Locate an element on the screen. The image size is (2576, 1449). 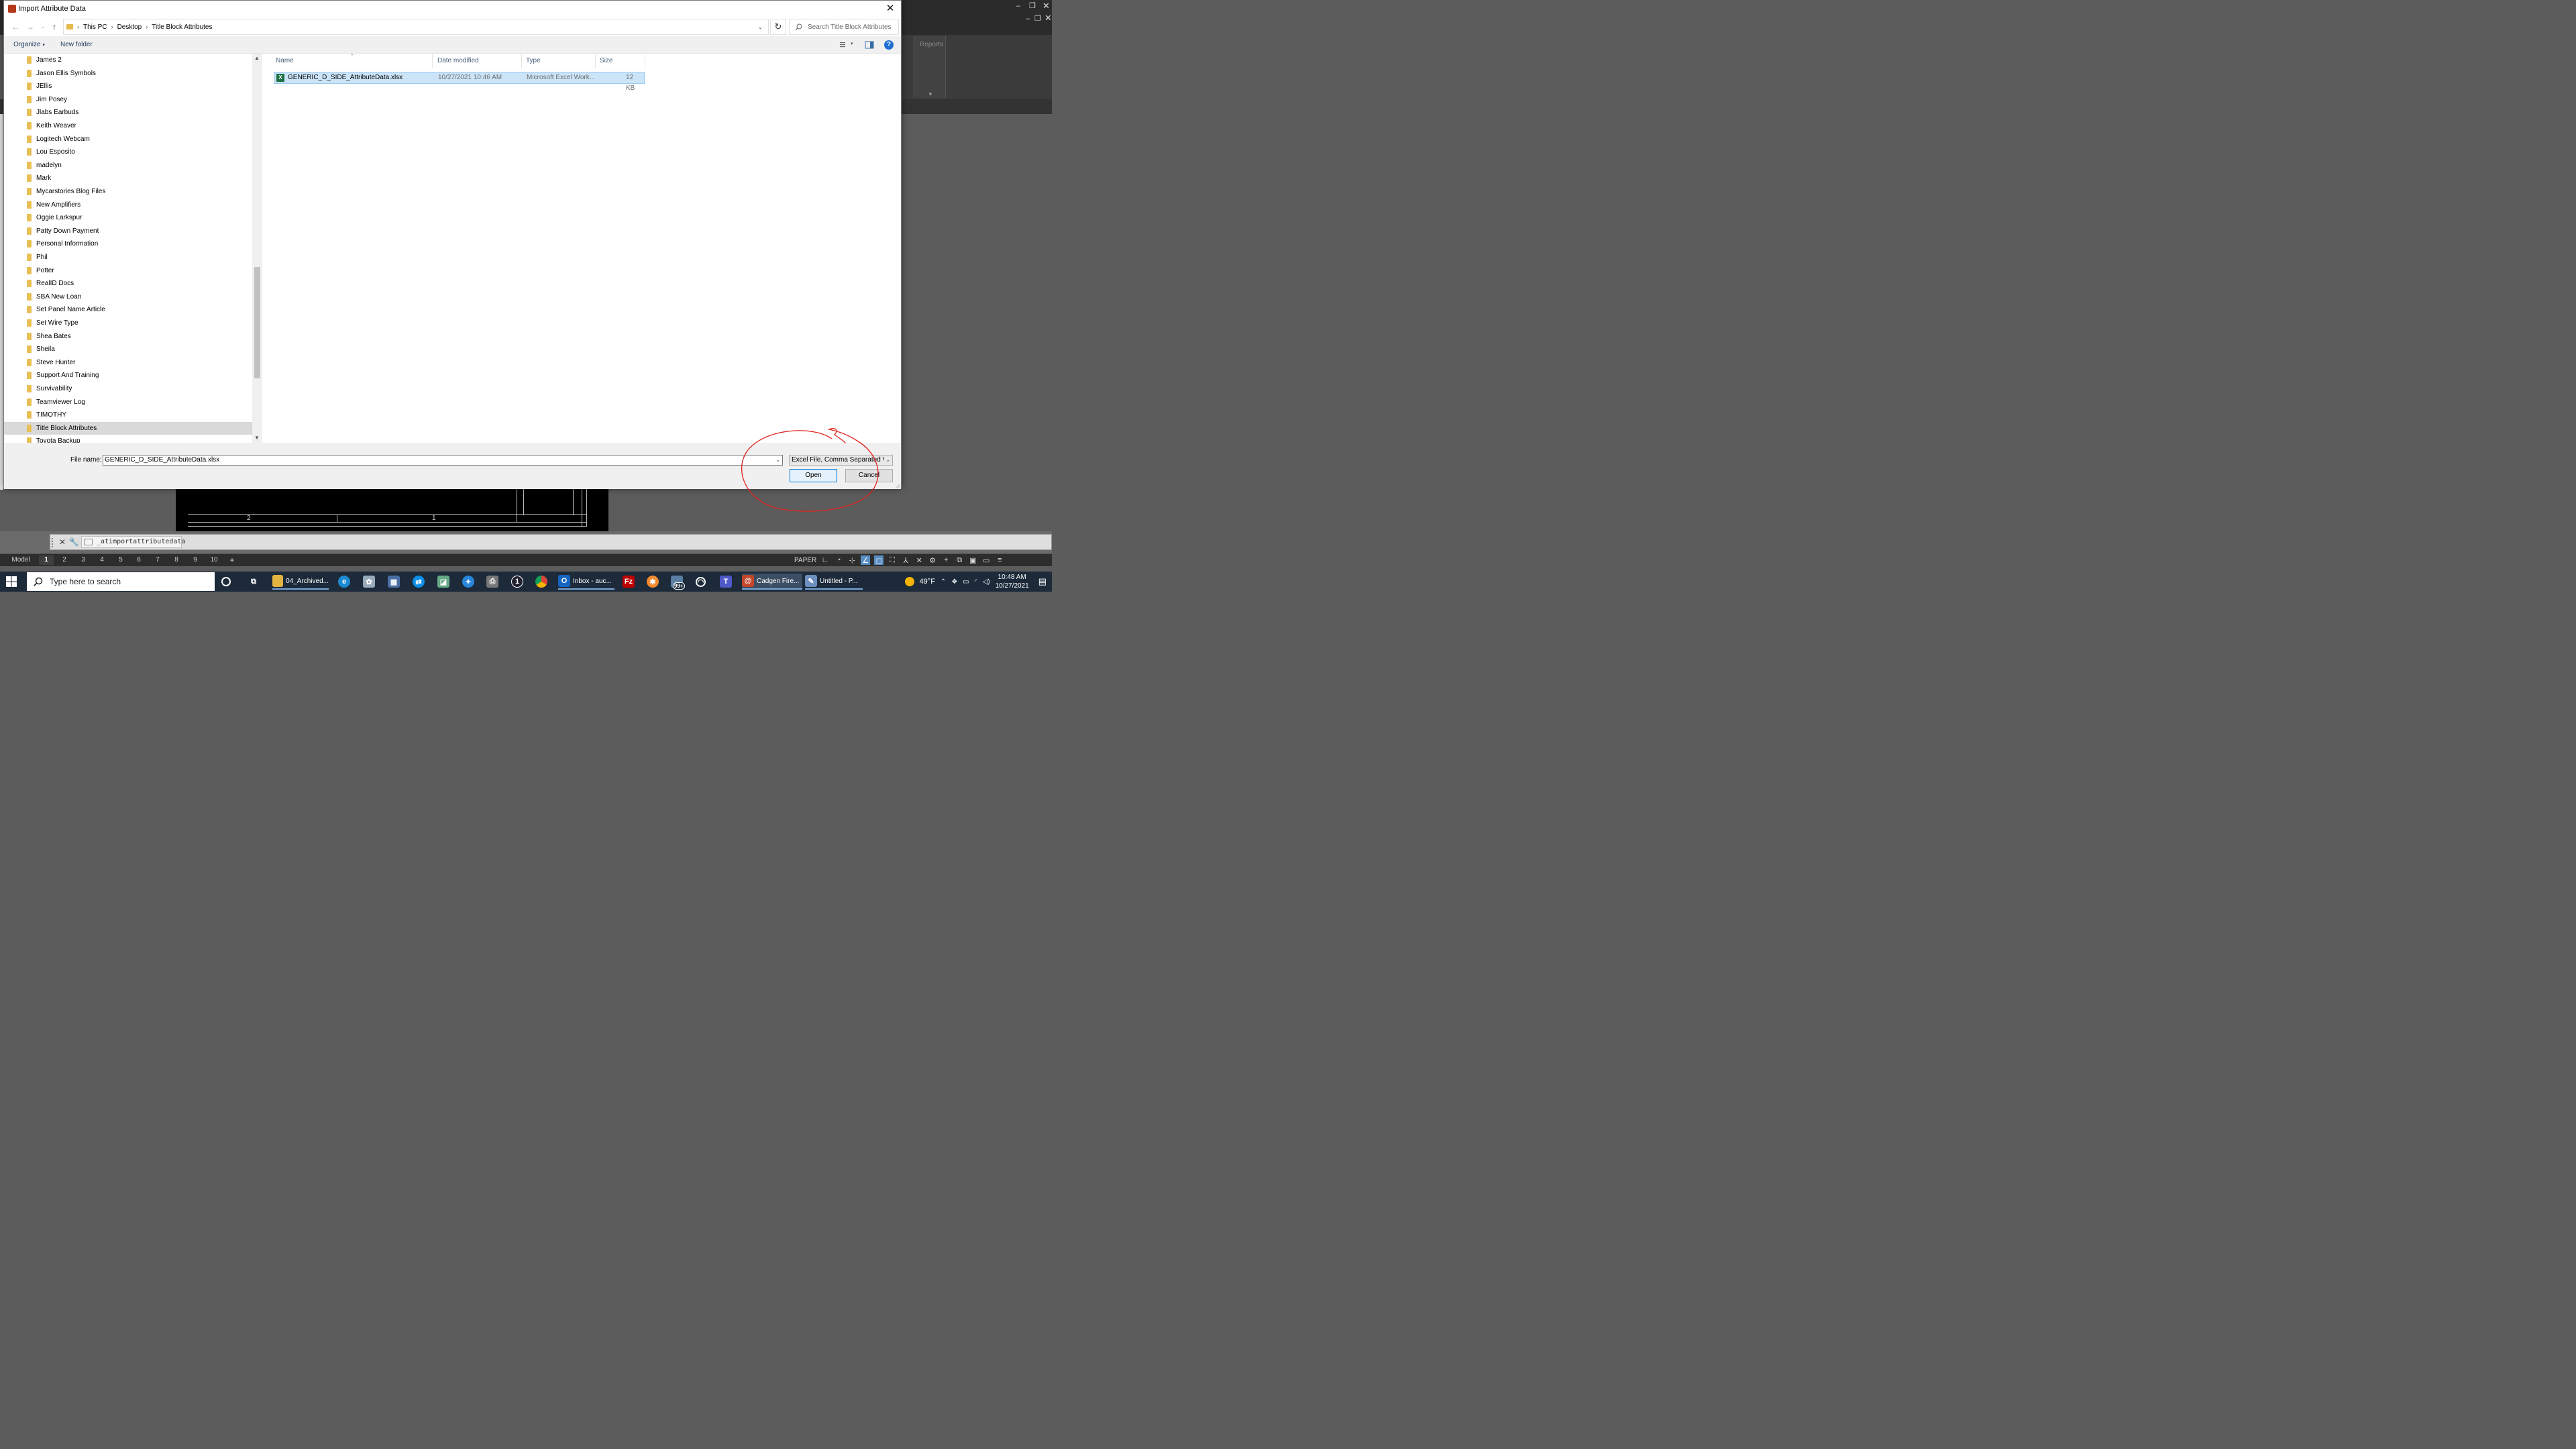
hardware-acceleration-icon: ▣ is located at coordinates (972, 560).